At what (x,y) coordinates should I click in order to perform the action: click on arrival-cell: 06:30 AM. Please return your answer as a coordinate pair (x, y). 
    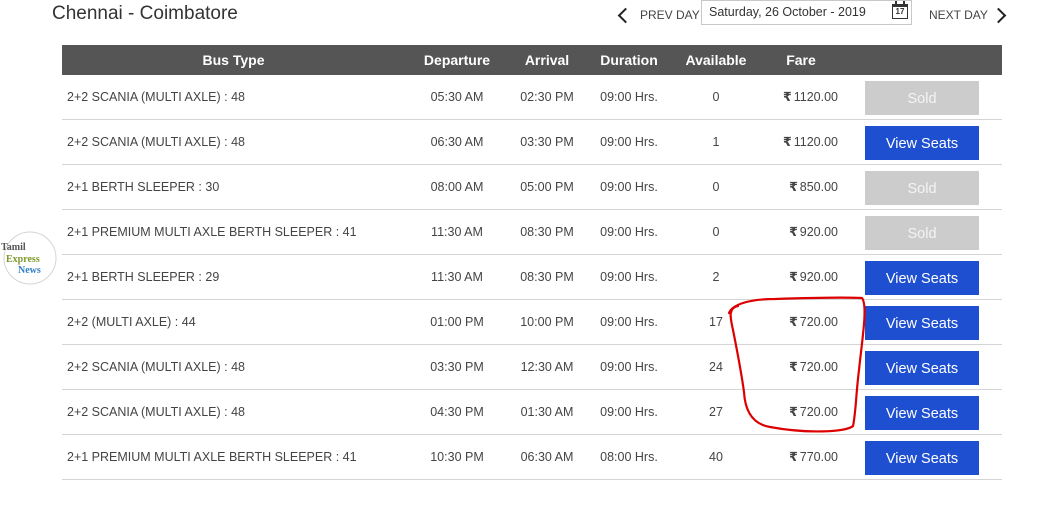
    Looking at the image, I should click on (547, 457).